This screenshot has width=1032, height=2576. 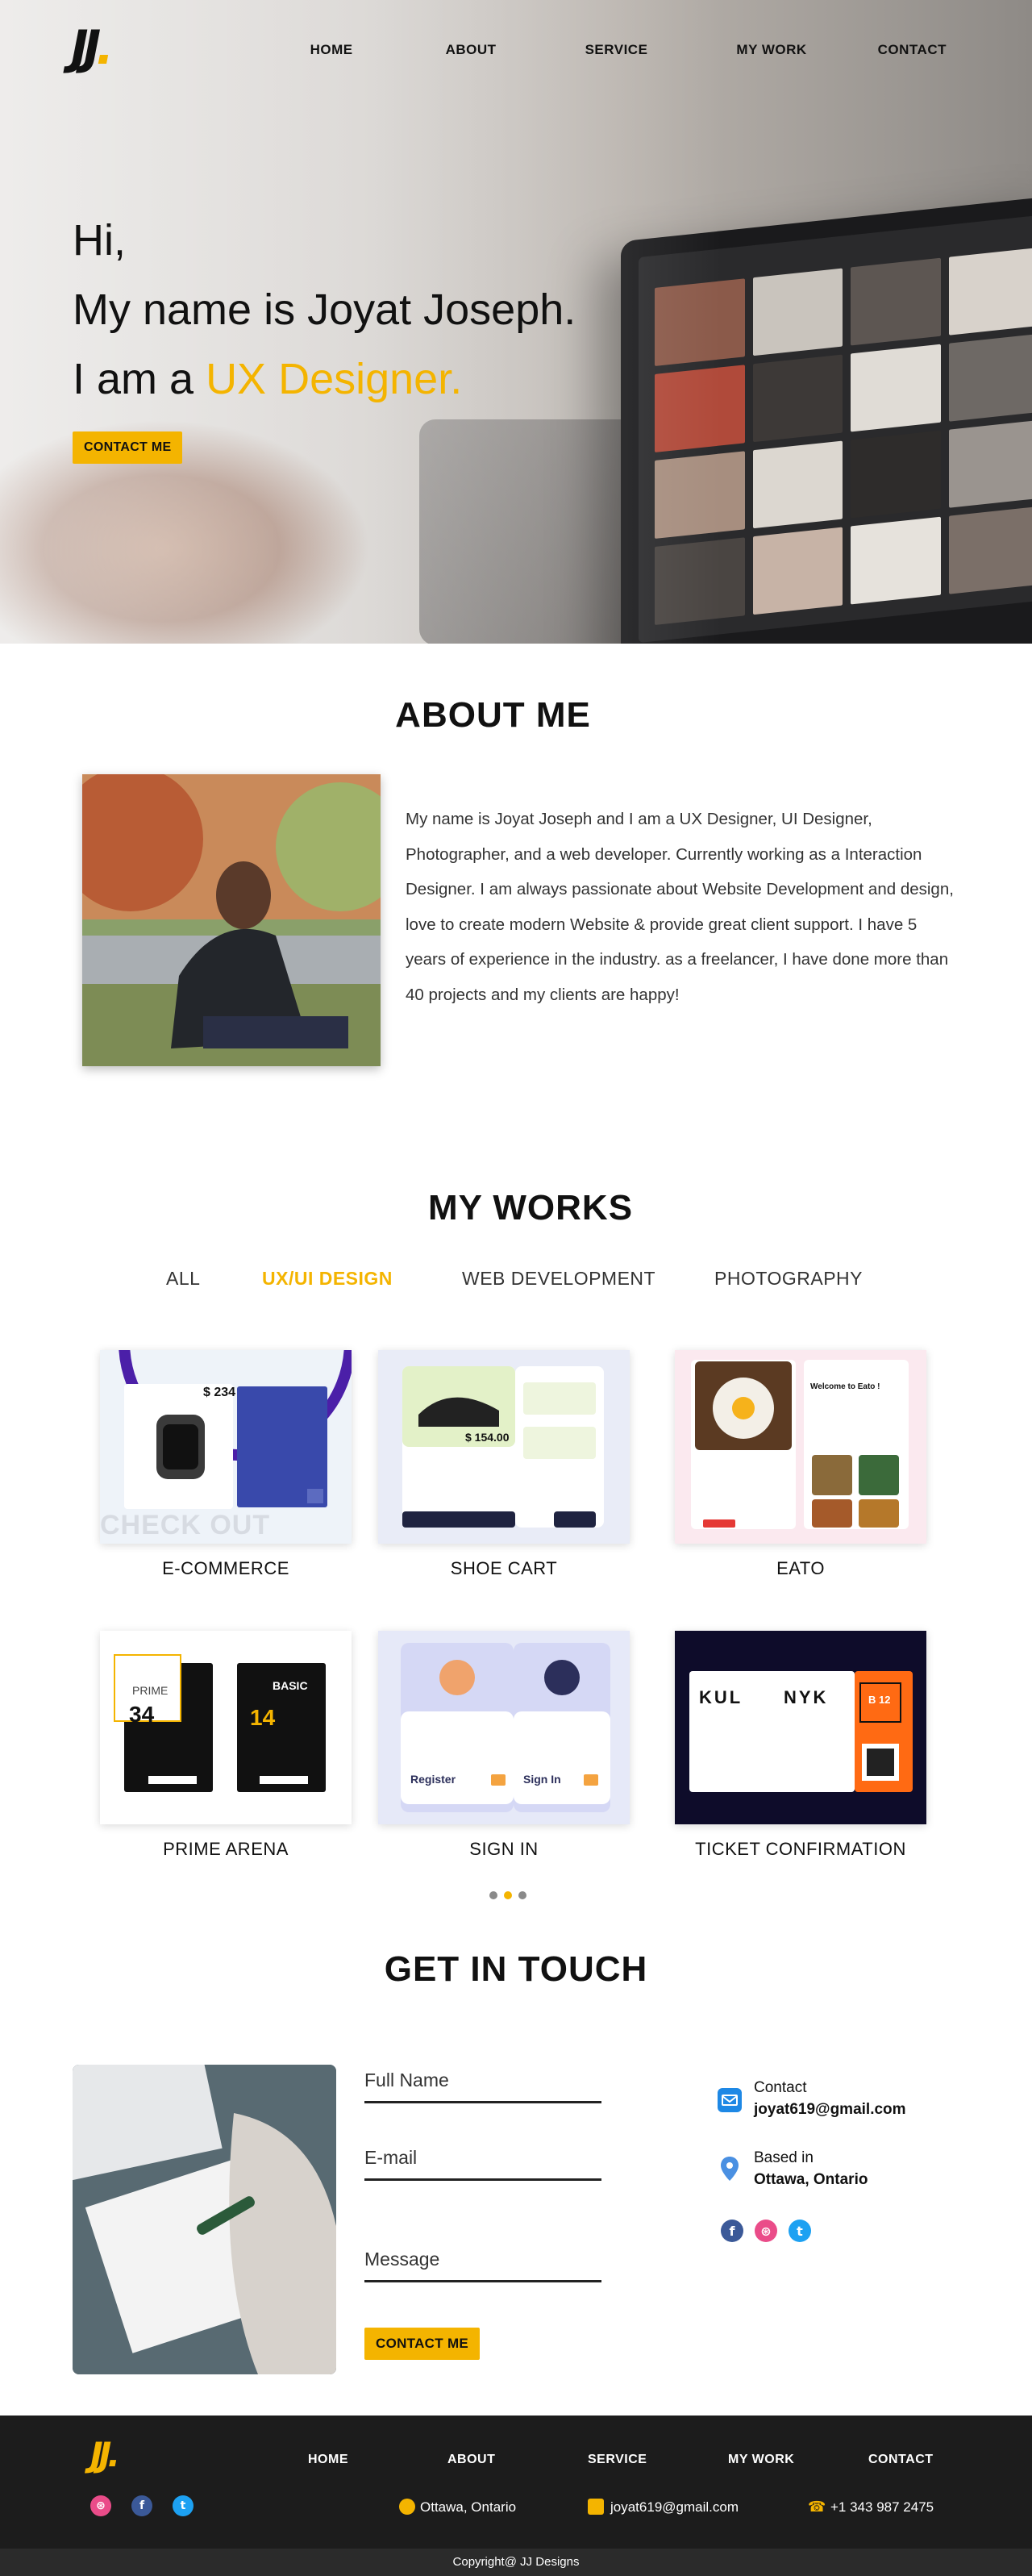 What do you see at coordinates (328, 2460) in the screenshot?
I see `footer-nav-home: HOME` at bounding box center [328, 2460].